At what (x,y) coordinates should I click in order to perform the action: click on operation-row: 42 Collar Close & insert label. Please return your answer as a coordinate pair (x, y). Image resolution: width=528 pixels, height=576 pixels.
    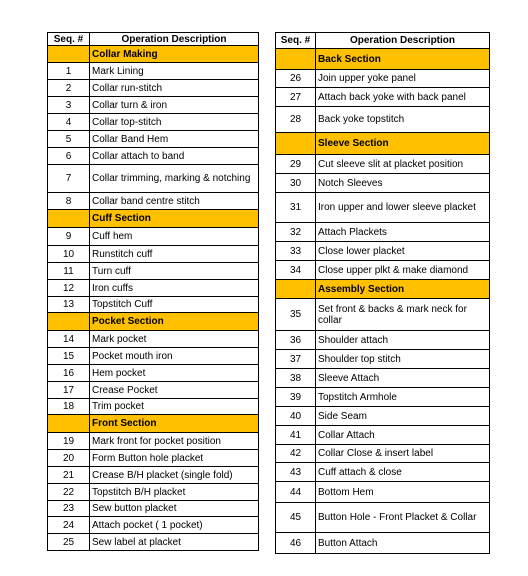
    Looking at the image, I should click on (382, 453).